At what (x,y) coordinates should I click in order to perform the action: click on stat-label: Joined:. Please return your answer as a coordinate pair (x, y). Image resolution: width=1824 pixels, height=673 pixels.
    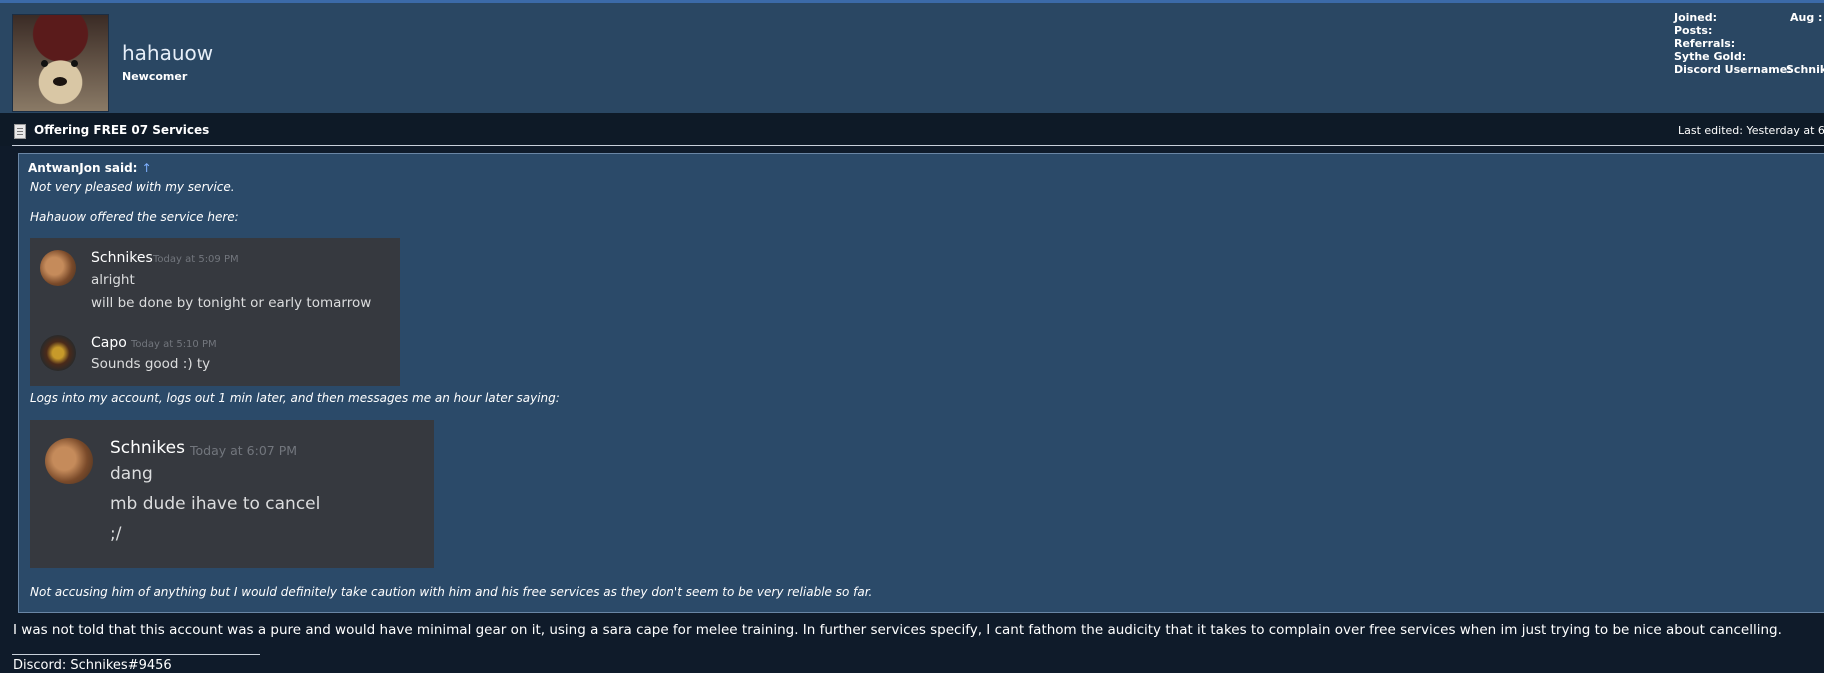
    Looking at the image, I should click on (1695, 17).